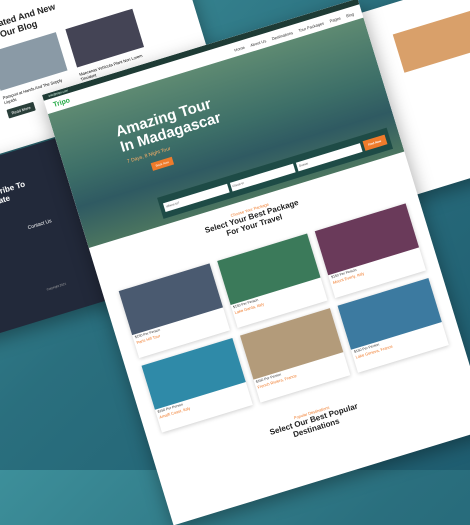 The height and width of the screenshot is (525, 470). Describe the element at coordinates (13, 195) in the screenshot. I see `subscribe-heading: Subscribe ToFor Late` at that location.